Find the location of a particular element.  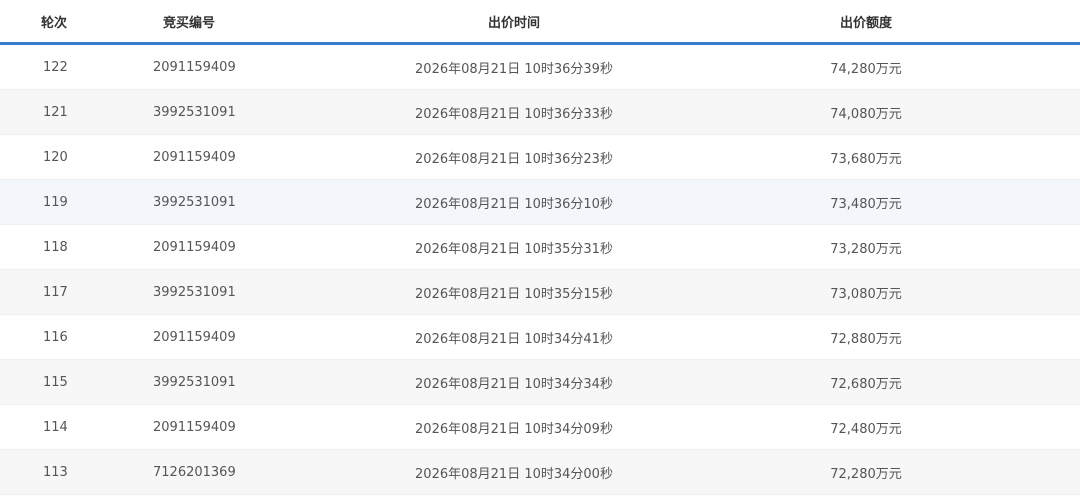

header-row: 轮次 竞买编号 出价时间 出价额度 is located at coordinates (540, 22).